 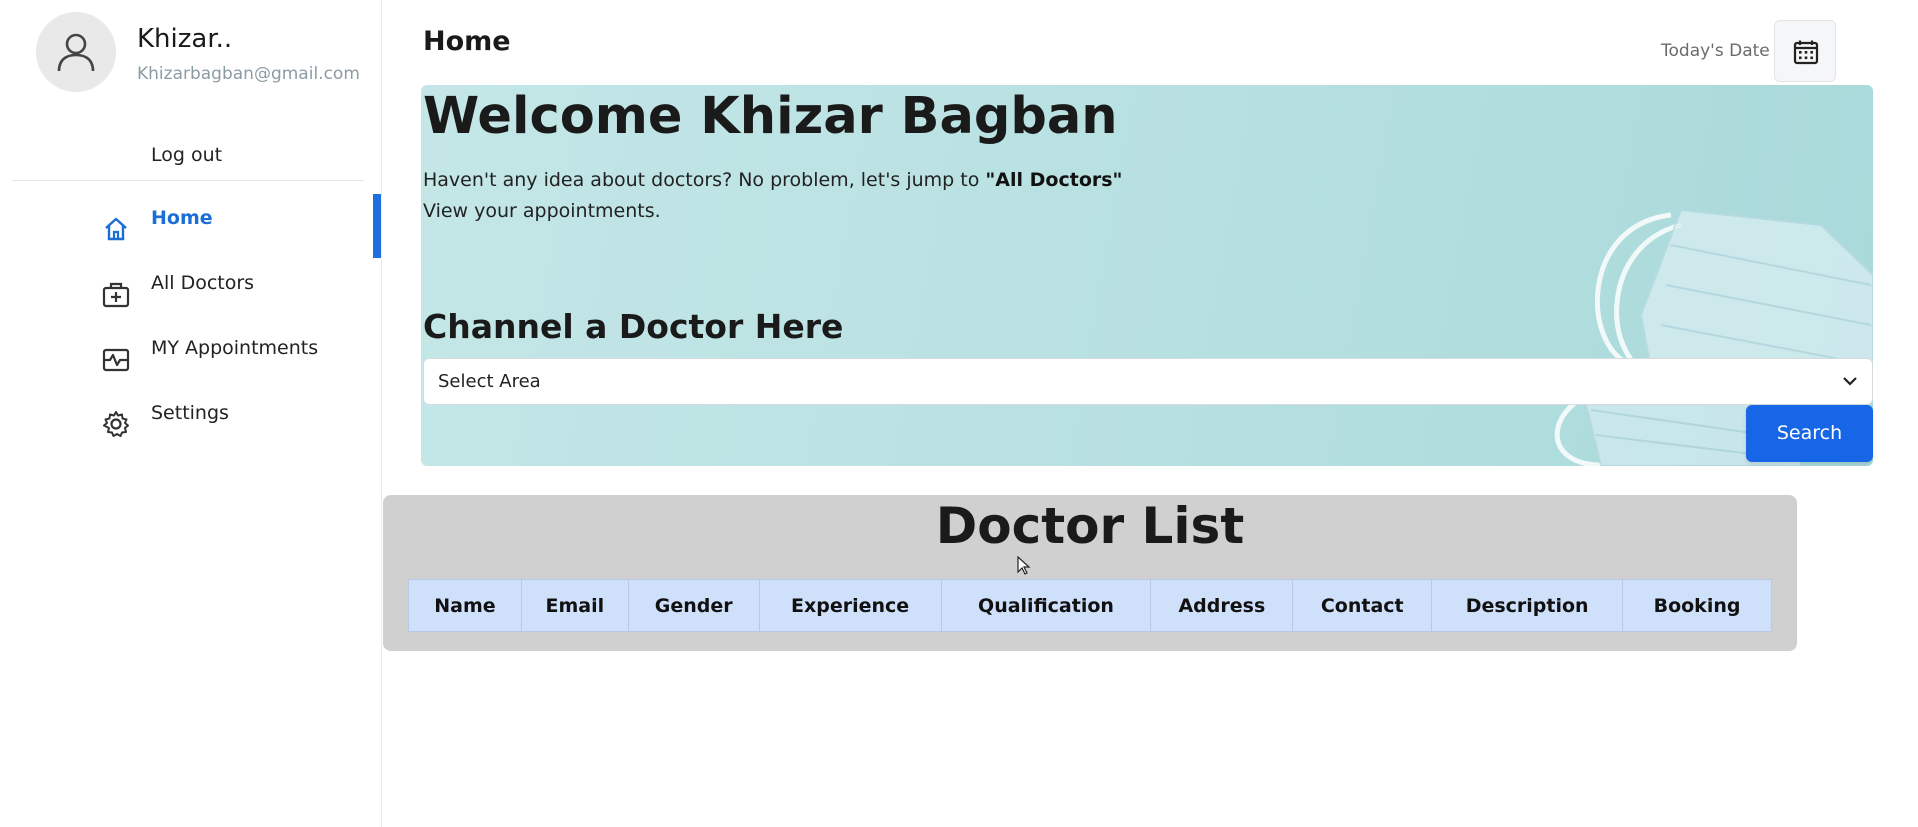 I want to click on home-icon, so click(x=116, y=229).